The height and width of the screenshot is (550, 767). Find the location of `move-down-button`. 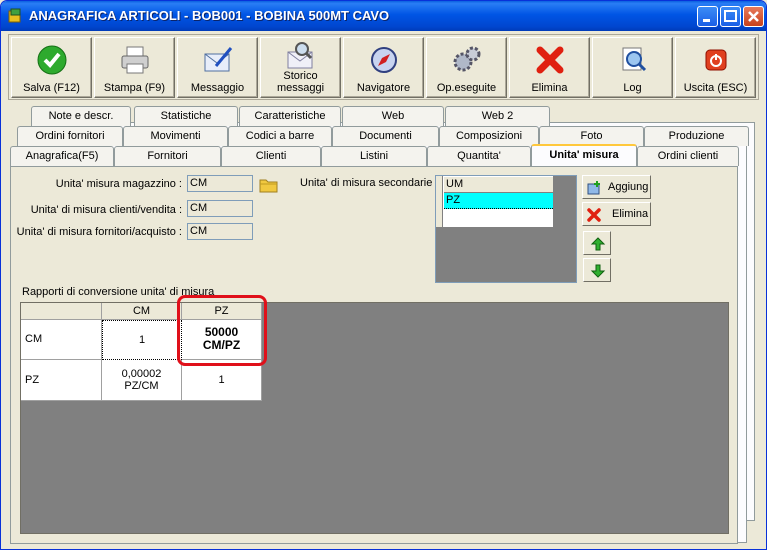

move-down-button is located at coordinates (597, 270).